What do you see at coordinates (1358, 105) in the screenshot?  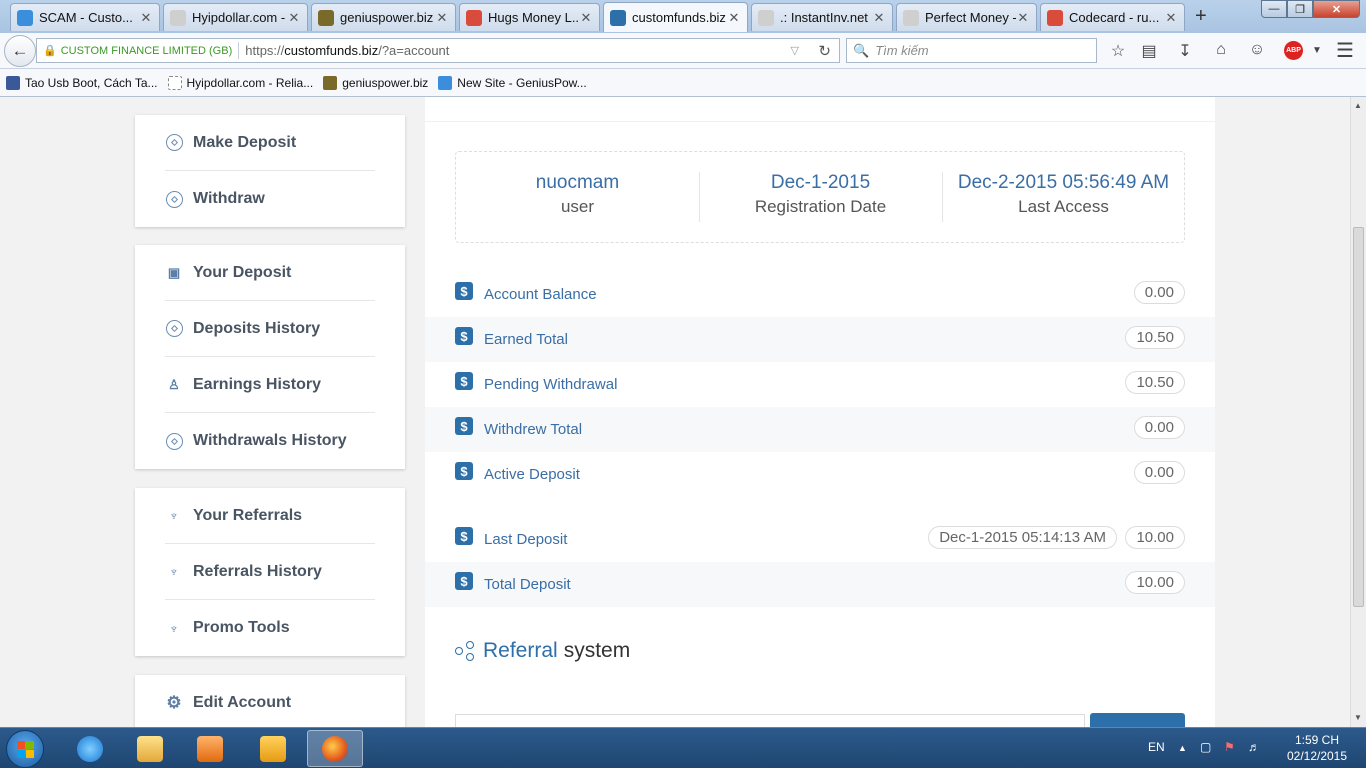 I see `scroll-up-arrow: ▲` at bounding box center [1358, 105].